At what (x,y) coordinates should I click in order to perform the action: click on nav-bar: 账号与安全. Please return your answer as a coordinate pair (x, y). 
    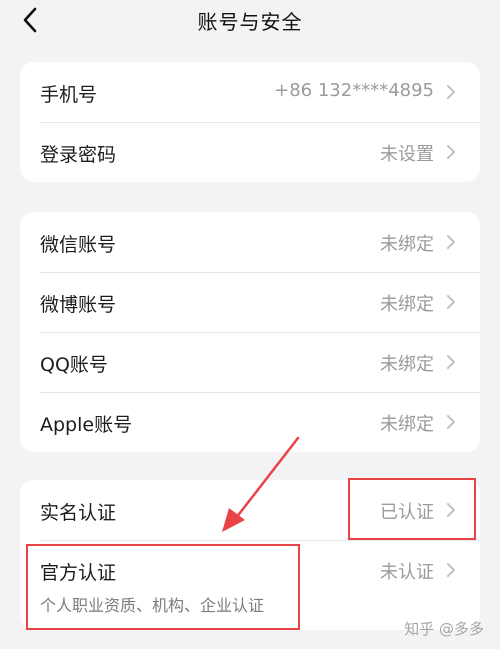
    Looking at the image, I should click on (250, 23).